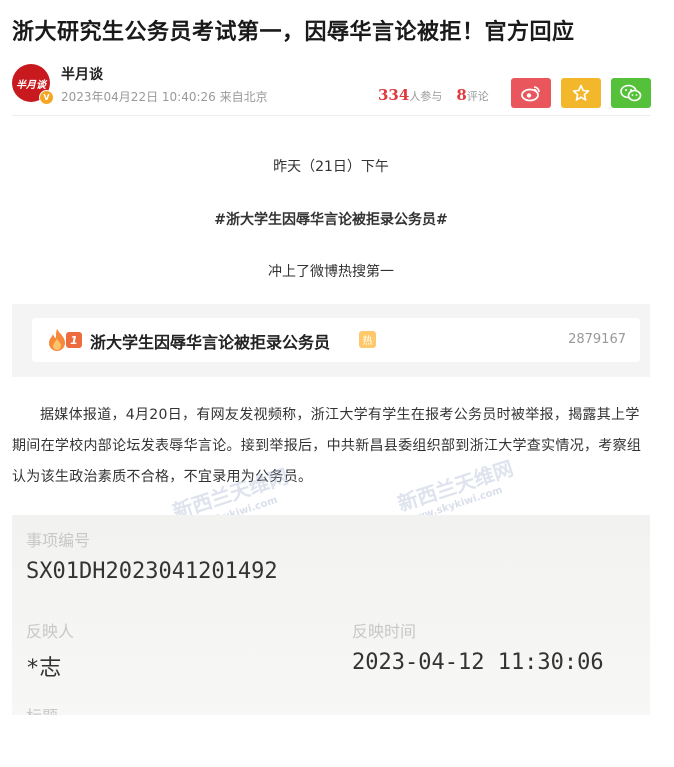  I want to click on article-title: 浙大研究生公务员考试第一，因辱华言论被拒！官方回应, so click(293, 32).